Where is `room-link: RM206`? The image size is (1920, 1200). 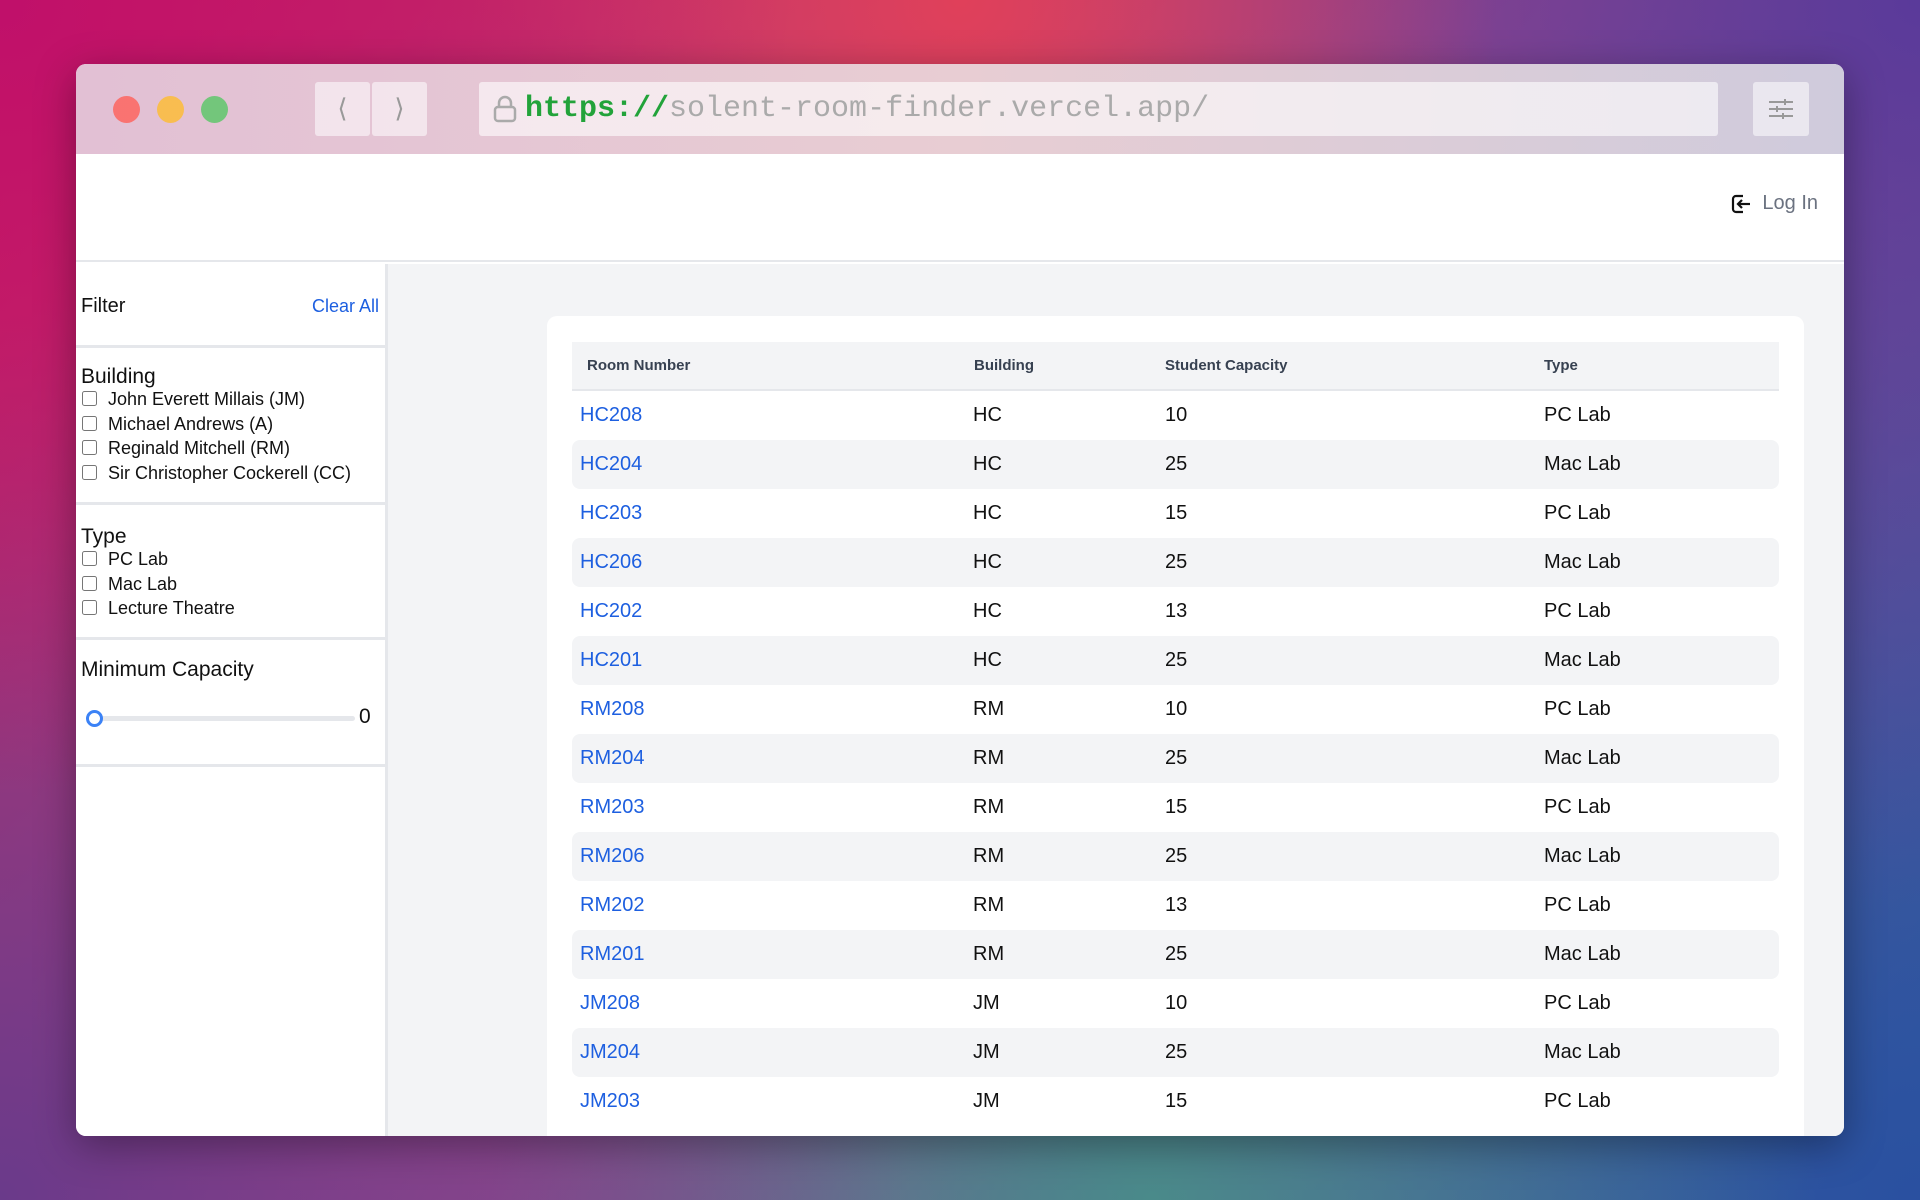
room-link: RM206 is located at coordinates (612, 856).